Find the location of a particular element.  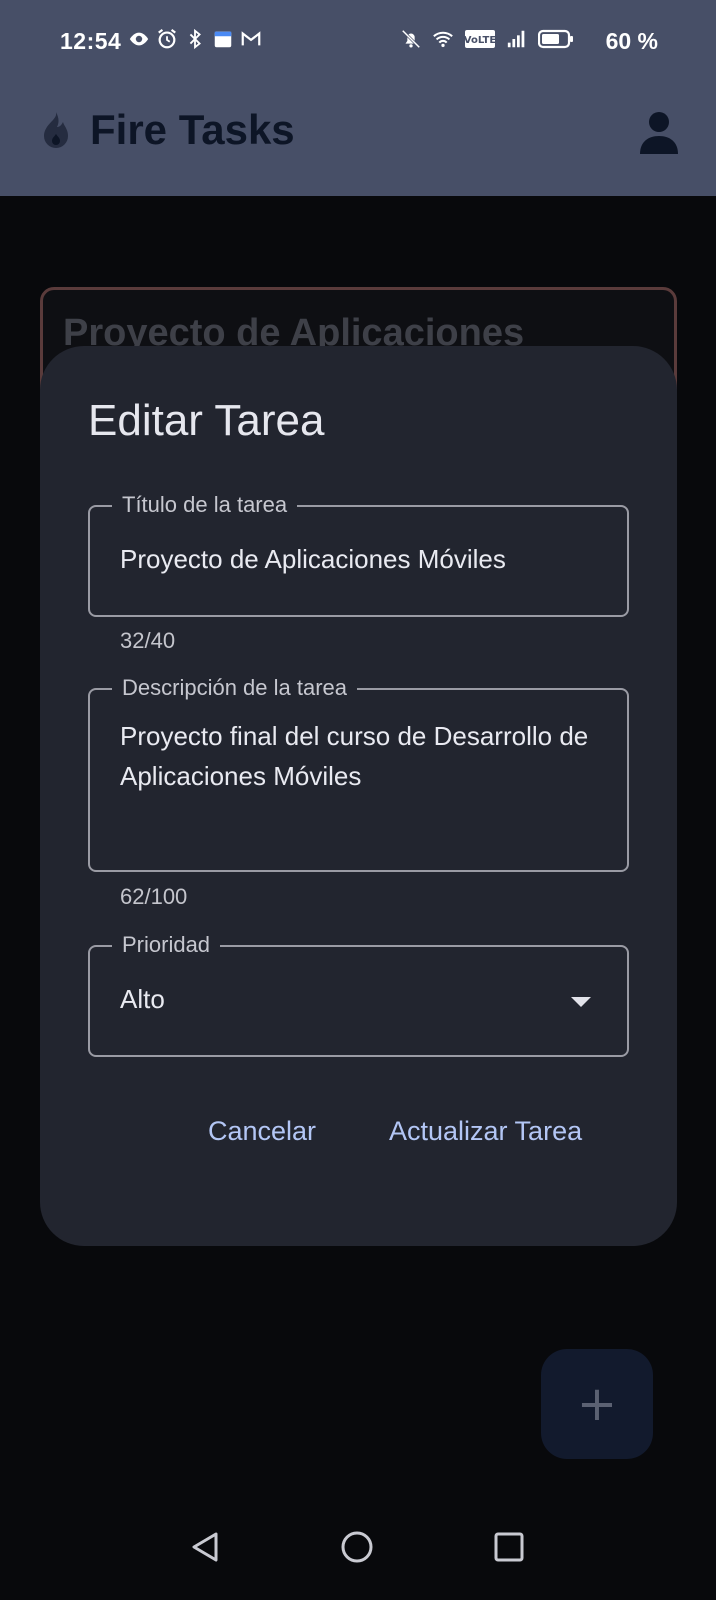

priority-dropdown: Prioridad Alto is located at coordinates (358, 994).